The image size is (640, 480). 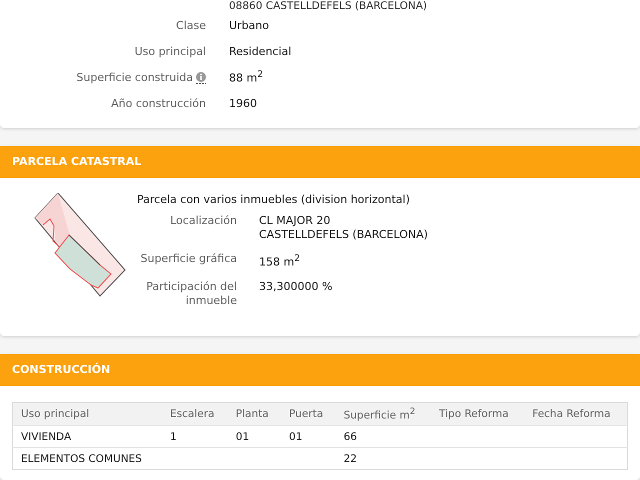 What do you see at coordinates (384, 437) in the screenshot?
I see `table-cell: 66` at bounding box center [384, 437].